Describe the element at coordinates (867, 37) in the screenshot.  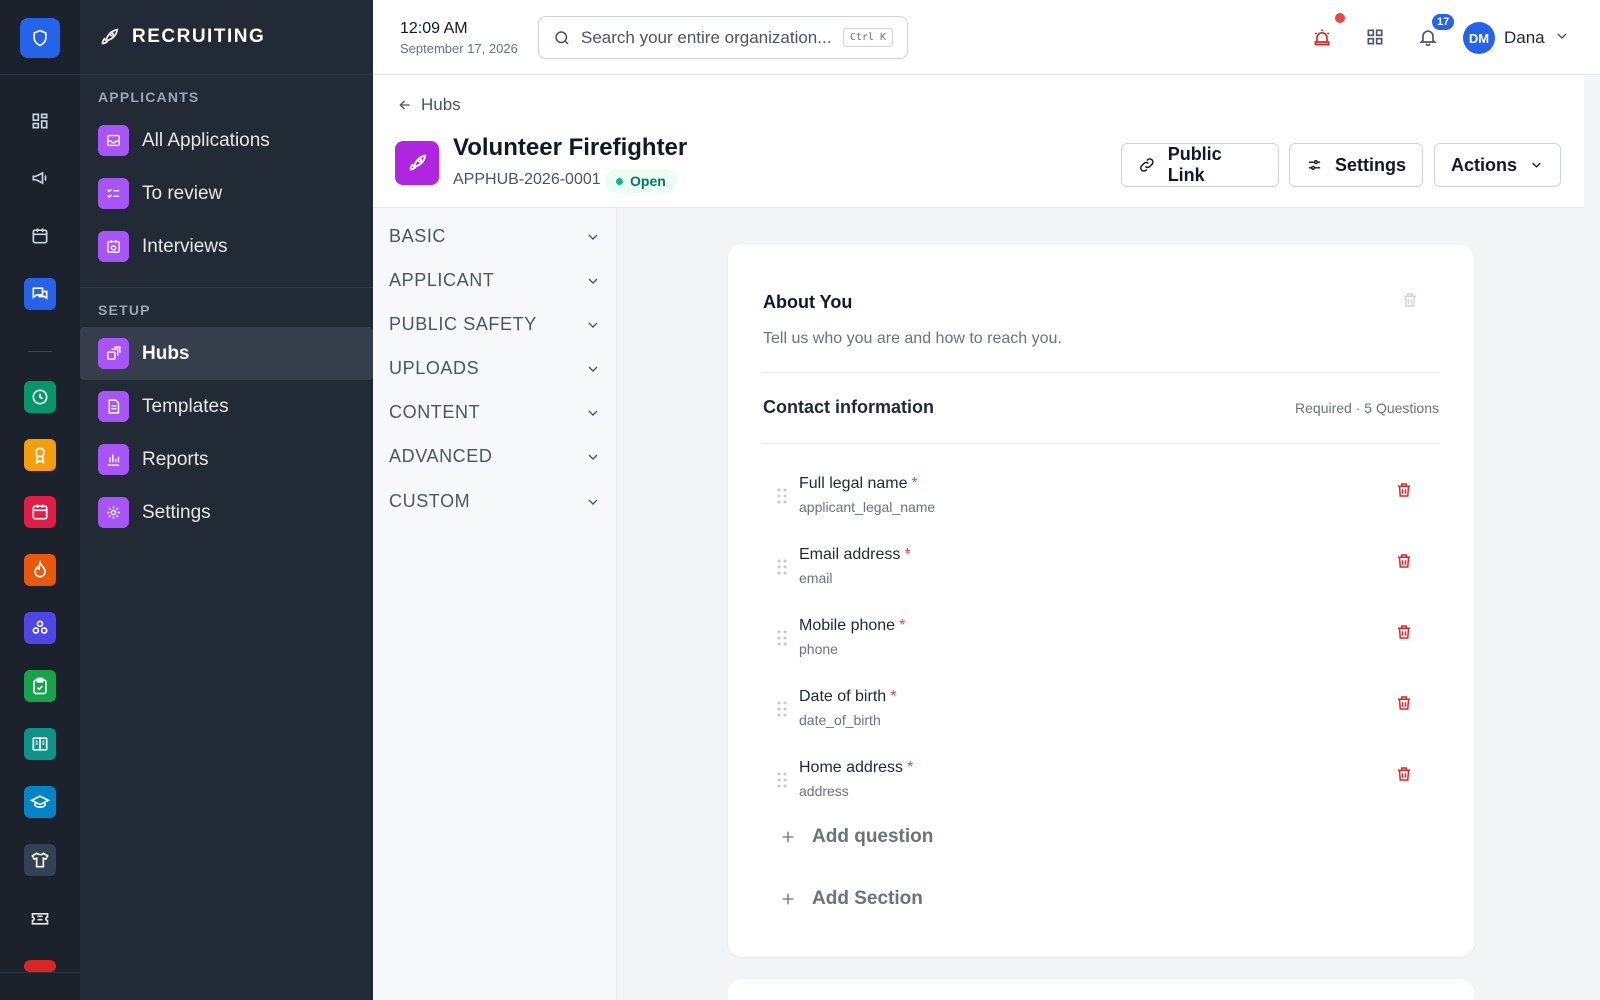
I see `search-shortcut-hint: Ctrl K` at that location.